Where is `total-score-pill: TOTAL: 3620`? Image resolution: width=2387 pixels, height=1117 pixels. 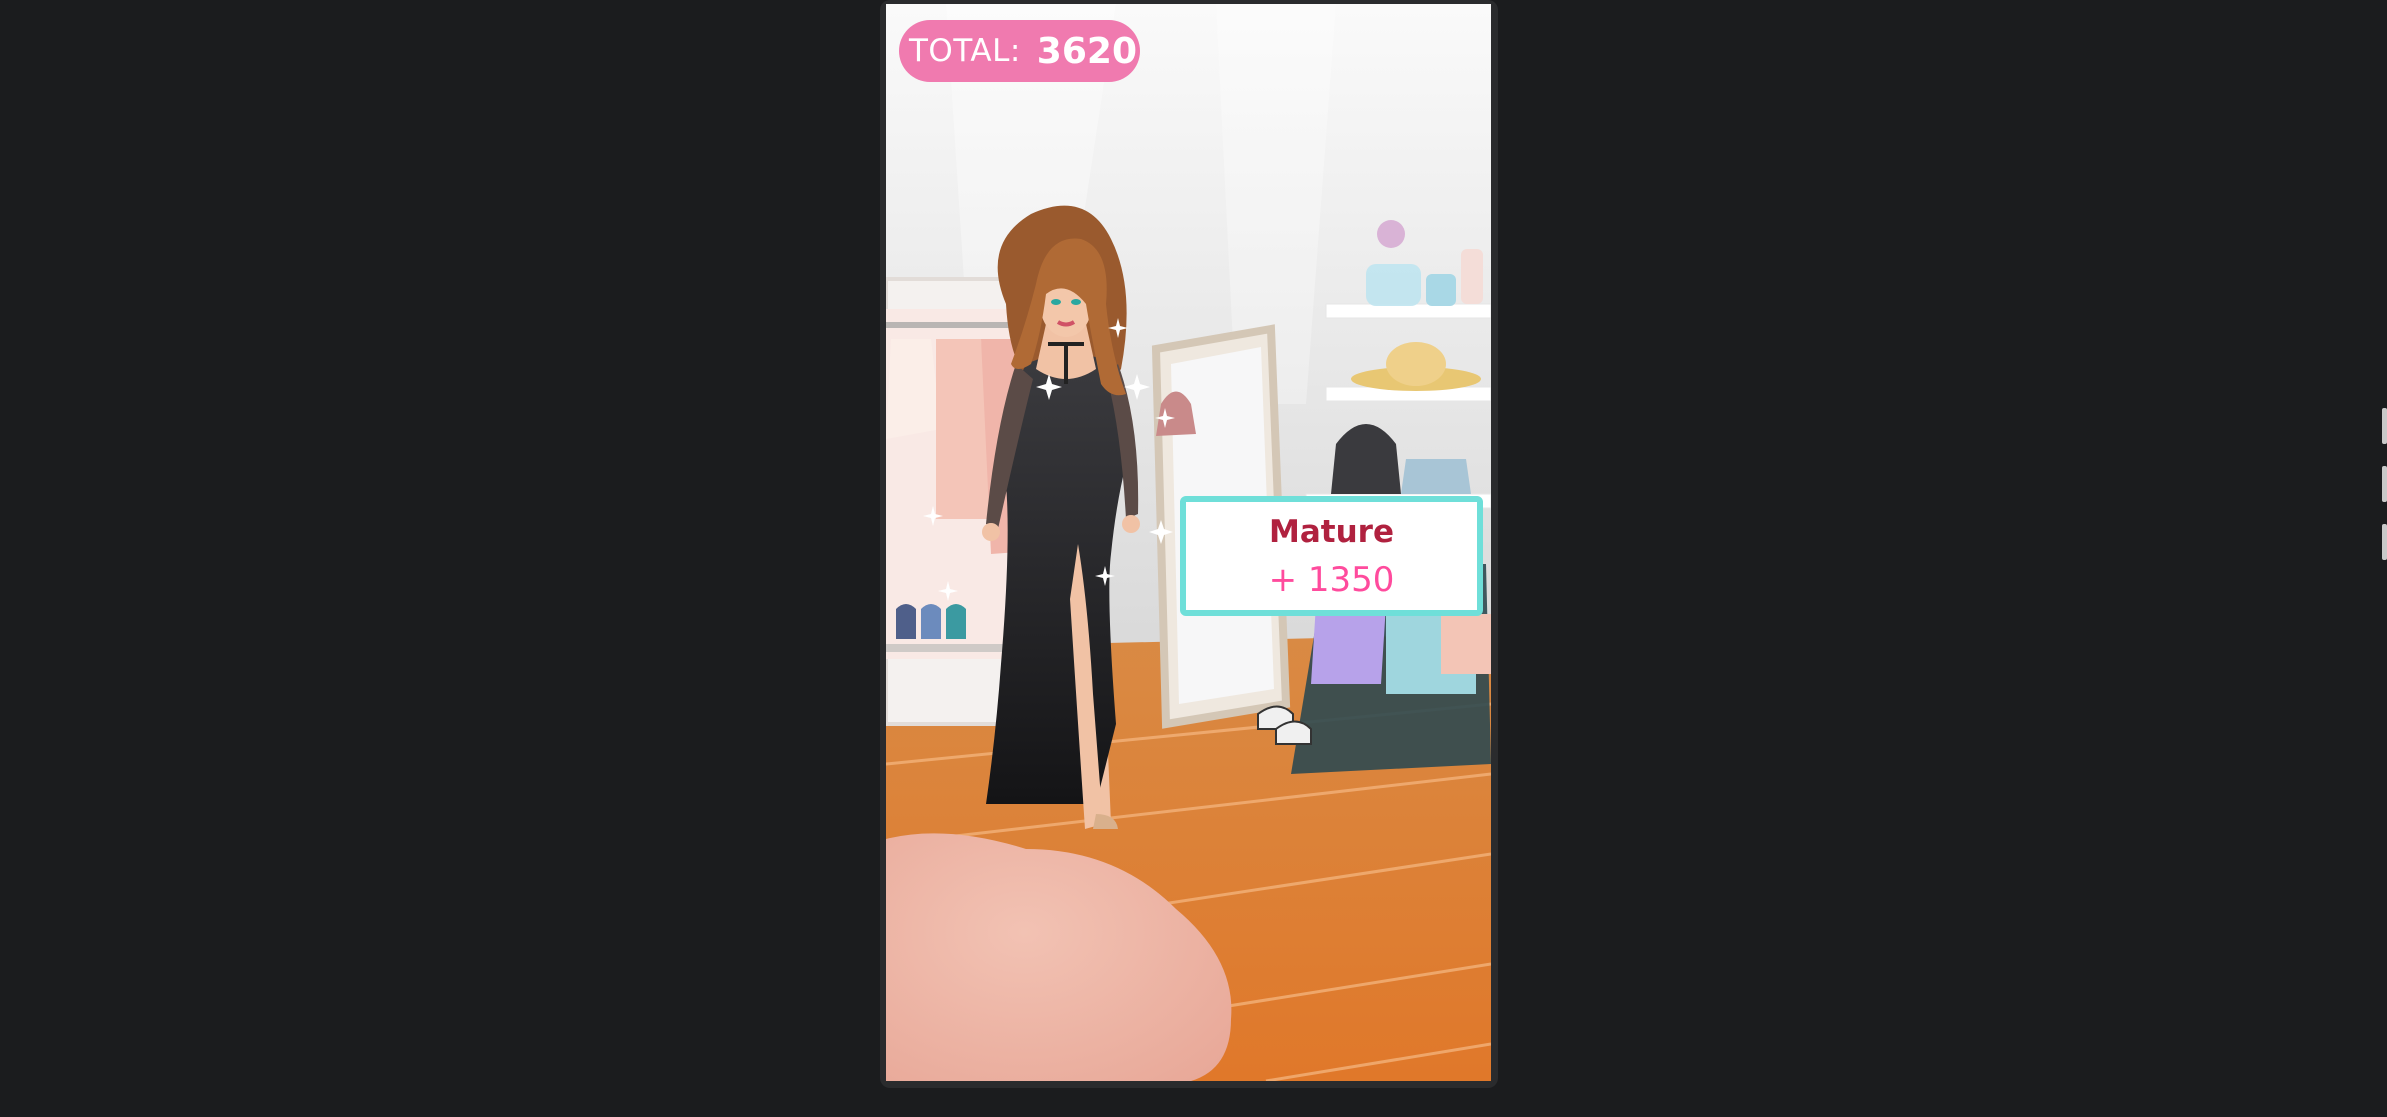 total-score-pill: TOTAL: 3620 is located at coordinates (1019, 51).